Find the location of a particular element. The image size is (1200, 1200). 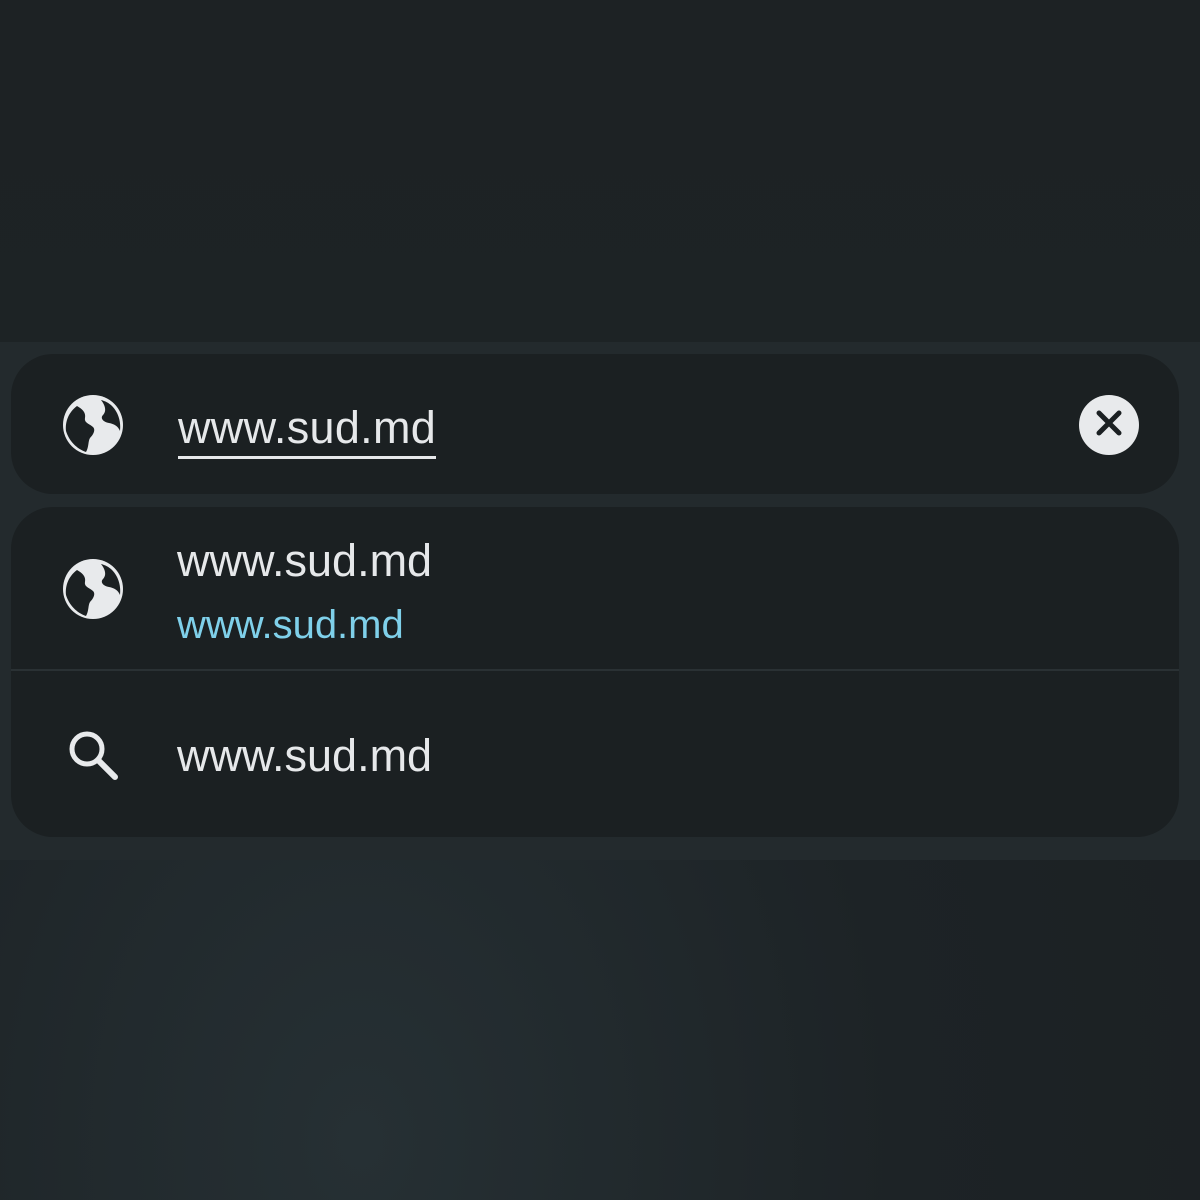

suggestion-item-url: www.sud.md www.sud.md is located at coordinates (595, 588).